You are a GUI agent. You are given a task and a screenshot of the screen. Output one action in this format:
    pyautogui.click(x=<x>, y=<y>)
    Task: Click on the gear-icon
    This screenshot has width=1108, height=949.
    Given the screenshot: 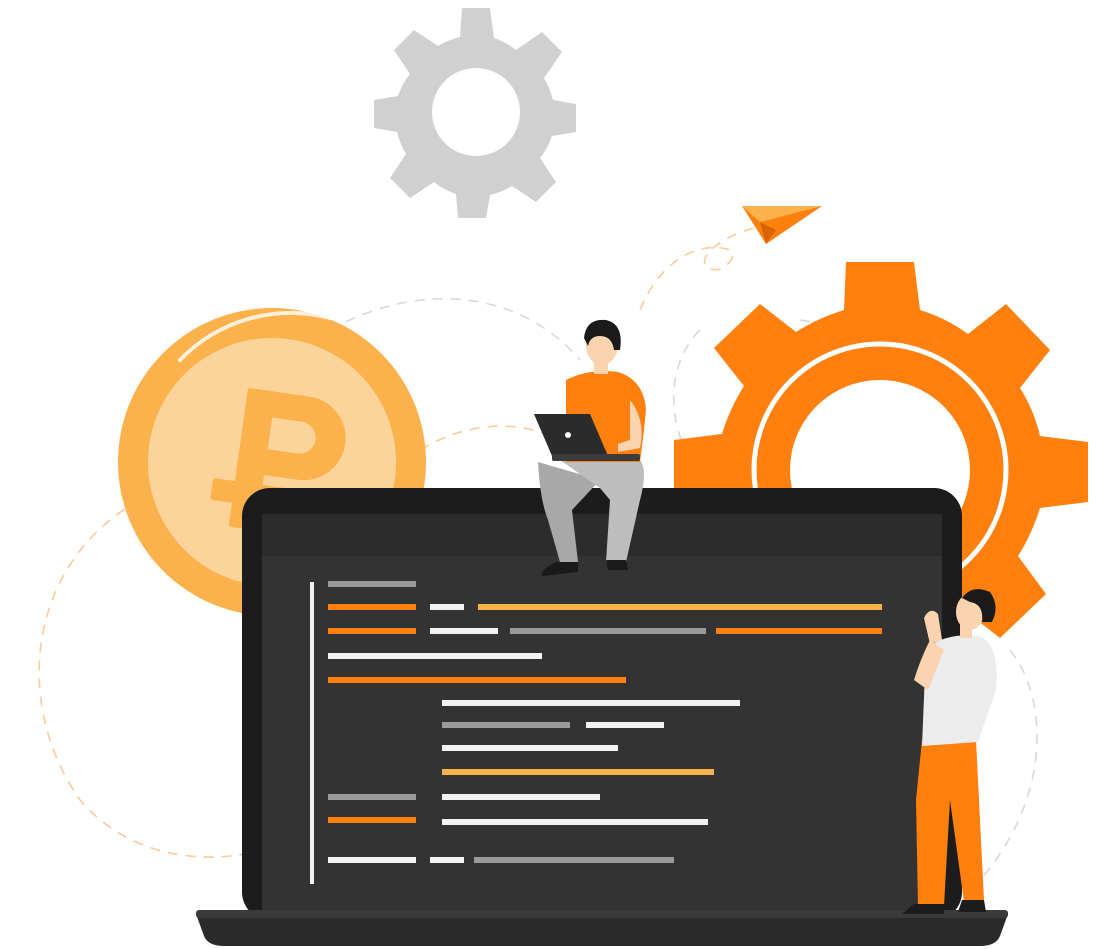 What is the action you would take?
    pyautogui.click(x=475, y=113)
    